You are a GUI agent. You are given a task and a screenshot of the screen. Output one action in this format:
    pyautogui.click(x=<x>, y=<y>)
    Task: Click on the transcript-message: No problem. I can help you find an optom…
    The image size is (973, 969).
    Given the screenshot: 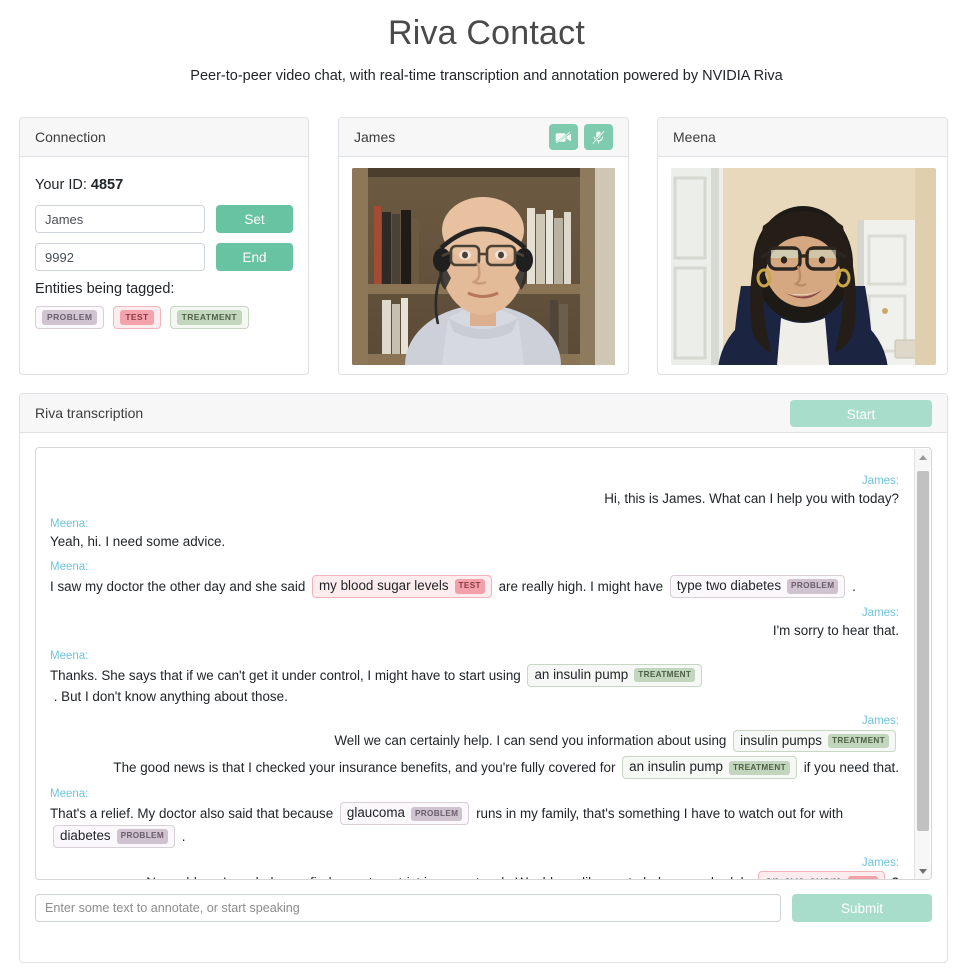 What is the action you would take?
    pyautogui.click(x=474, y=875)
    